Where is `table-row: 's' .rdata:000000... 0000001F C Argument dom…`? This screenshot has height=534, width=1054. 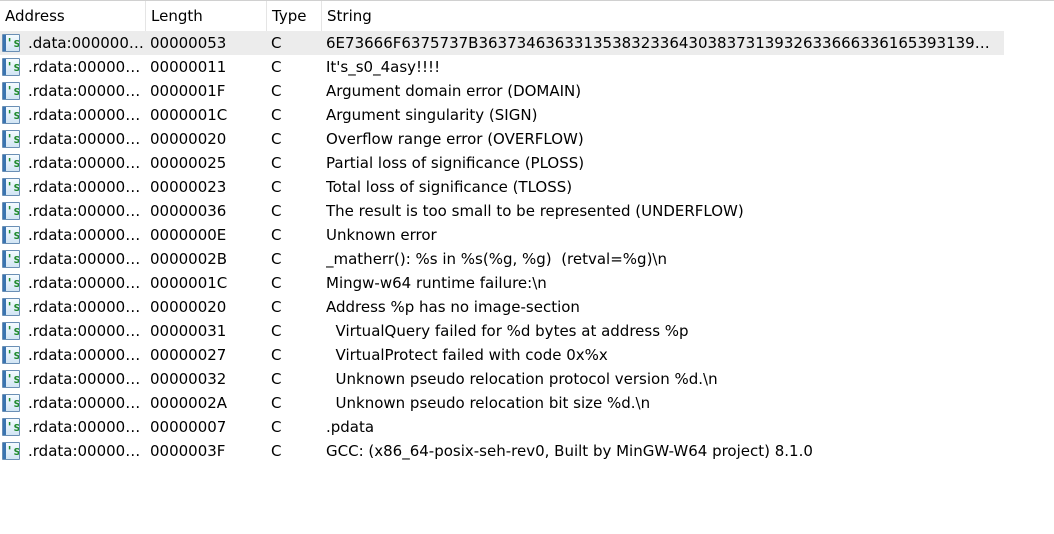 table-row: 's' .rdata:000000... 0000001F C Argument dom… is located at coordinates (502, 91).